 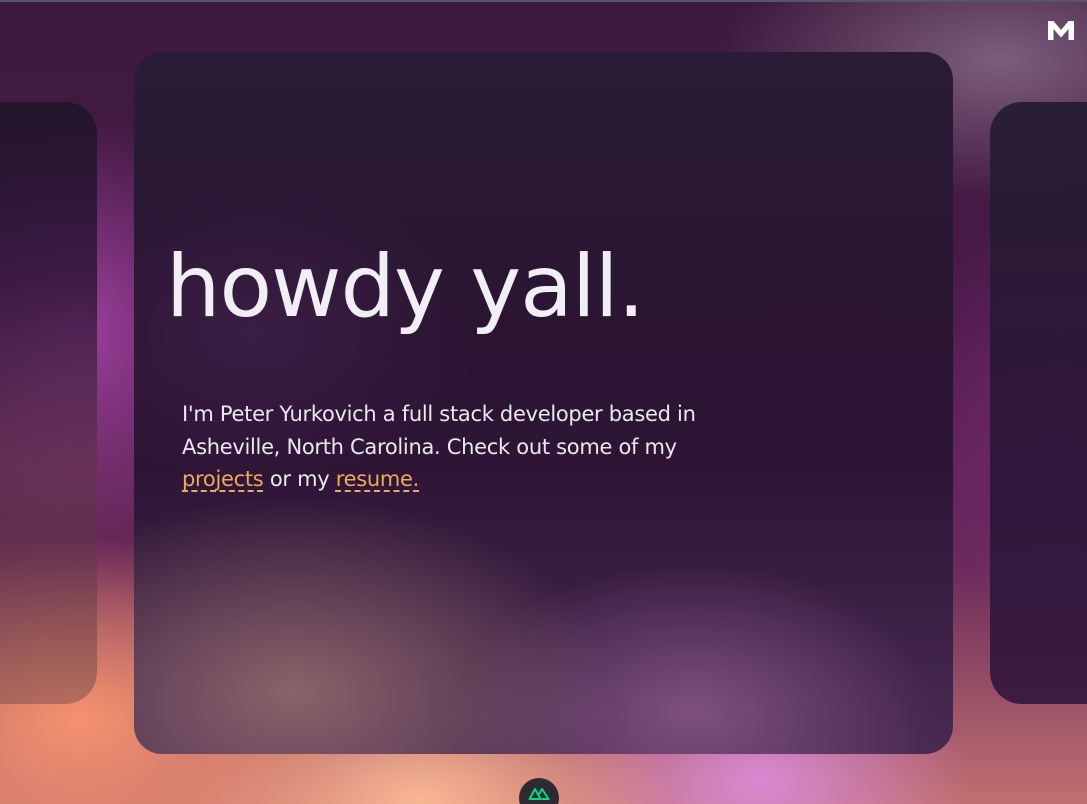 What do you see at coordinates (539, 794) in the screenshot?
I see `nuxt-icon` at bounding box center [539, 794].